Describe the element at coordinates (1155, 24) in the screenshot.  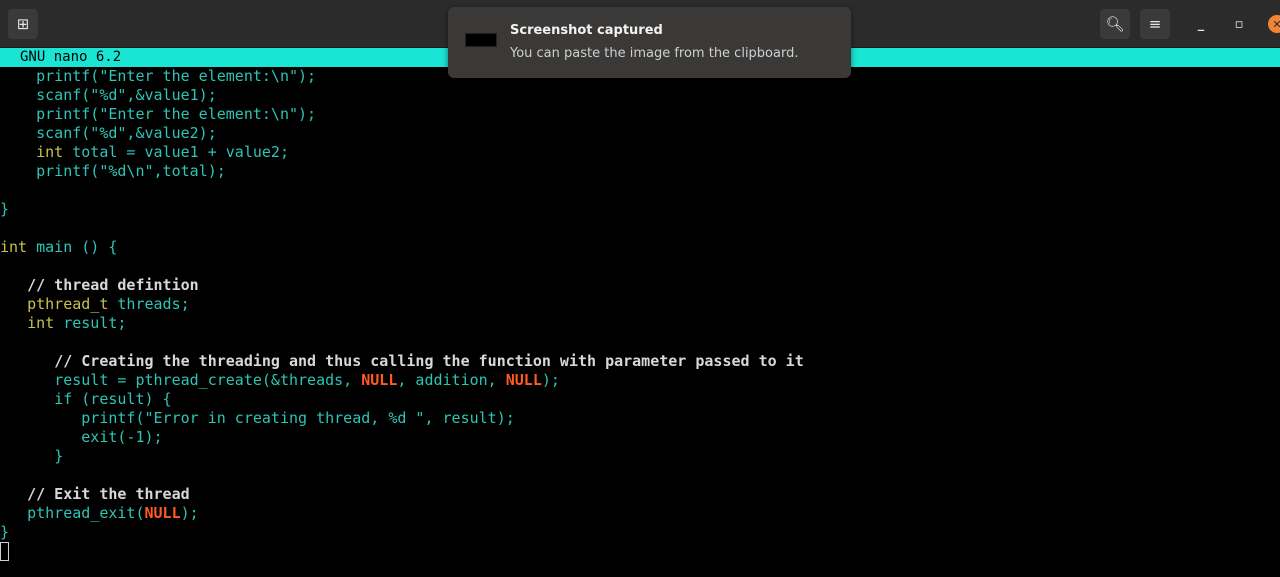
I see `hamburger-menu-icon: ≡` at that location.